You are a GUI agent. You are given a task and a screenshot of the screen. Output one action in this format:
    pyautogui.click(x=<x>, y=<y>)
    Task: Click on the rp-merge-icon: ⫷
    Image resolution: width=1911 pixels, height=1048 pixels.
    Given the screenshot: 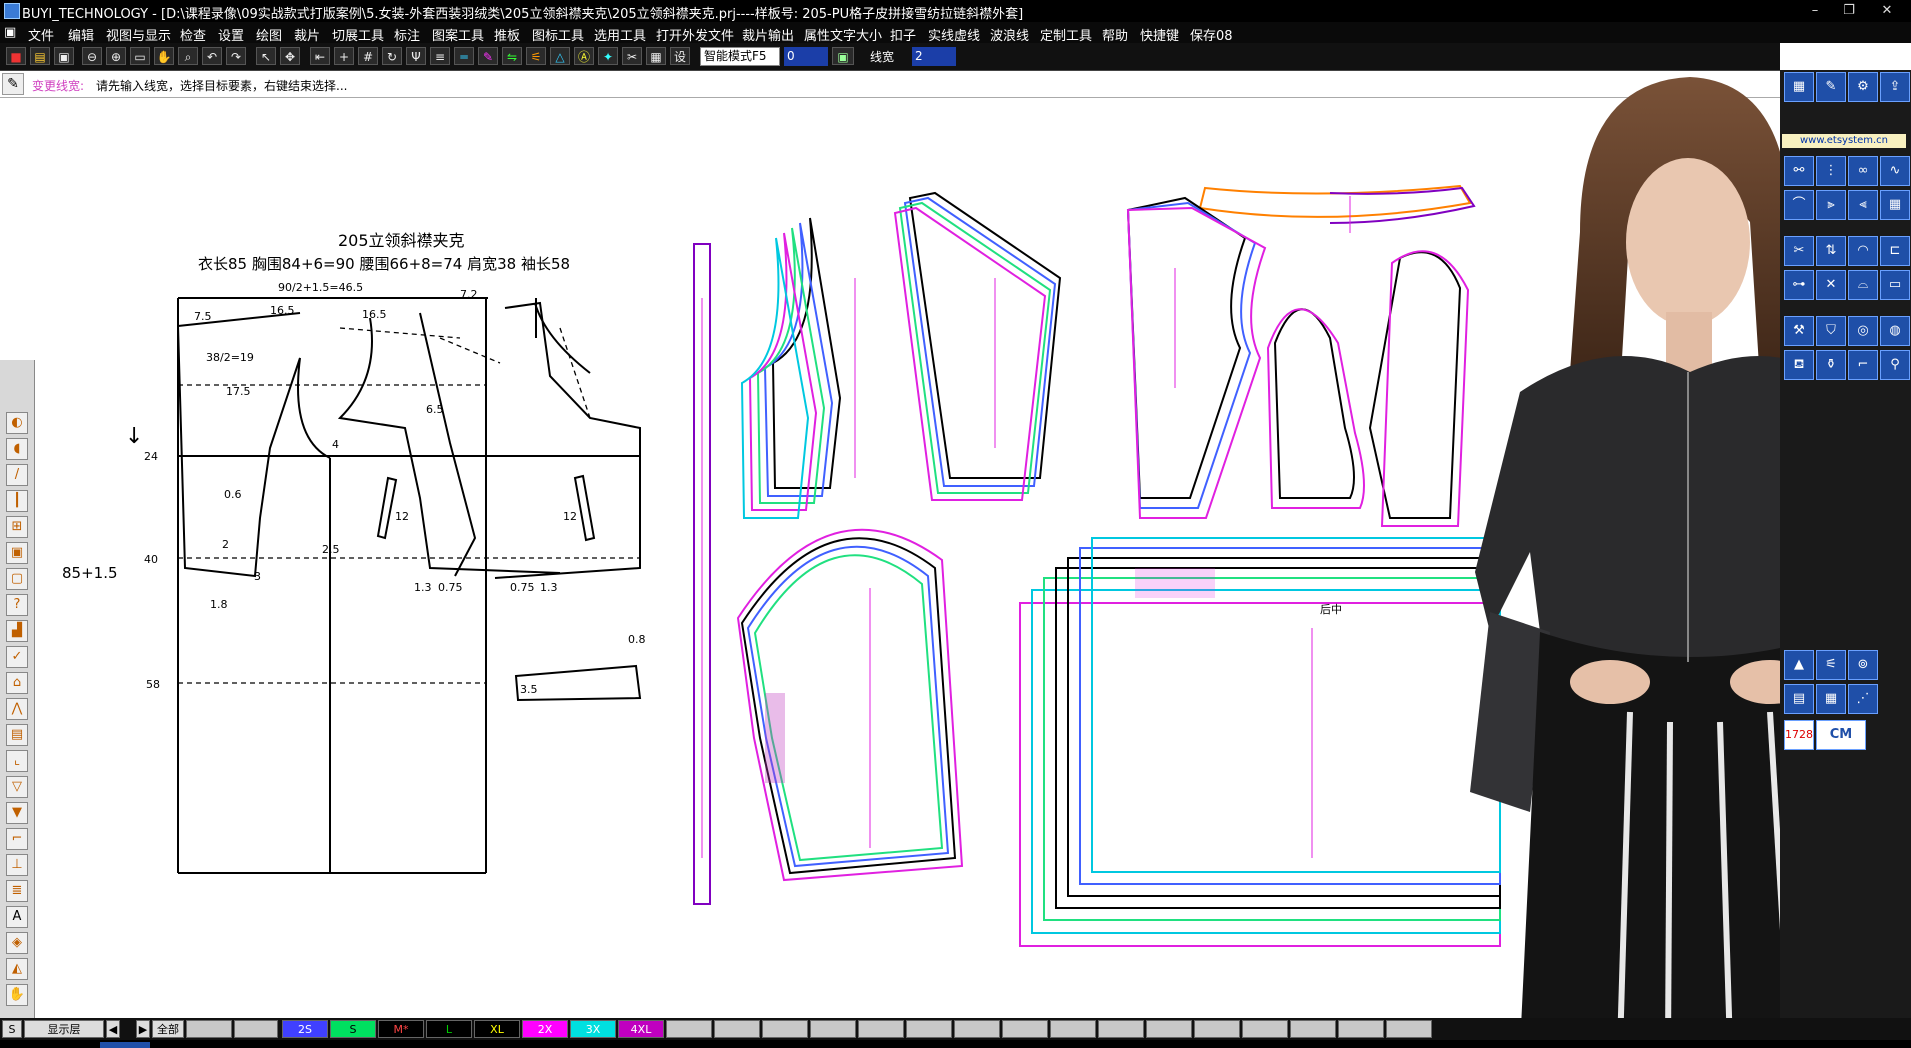 What is the action you would take?
    pyautogui.click(x=1863, y=205)
    